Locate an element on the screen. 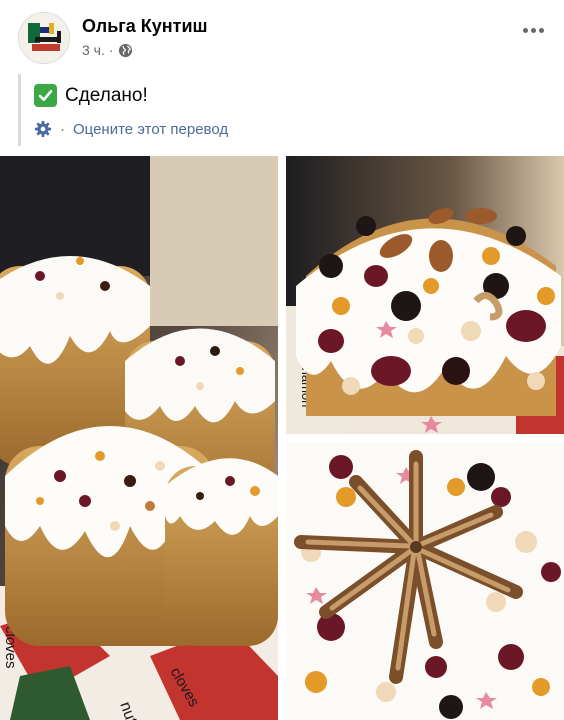 Image resolution: width=564 pixels, height=720 pixels. author-avatar is located at coordinates (44, 38).